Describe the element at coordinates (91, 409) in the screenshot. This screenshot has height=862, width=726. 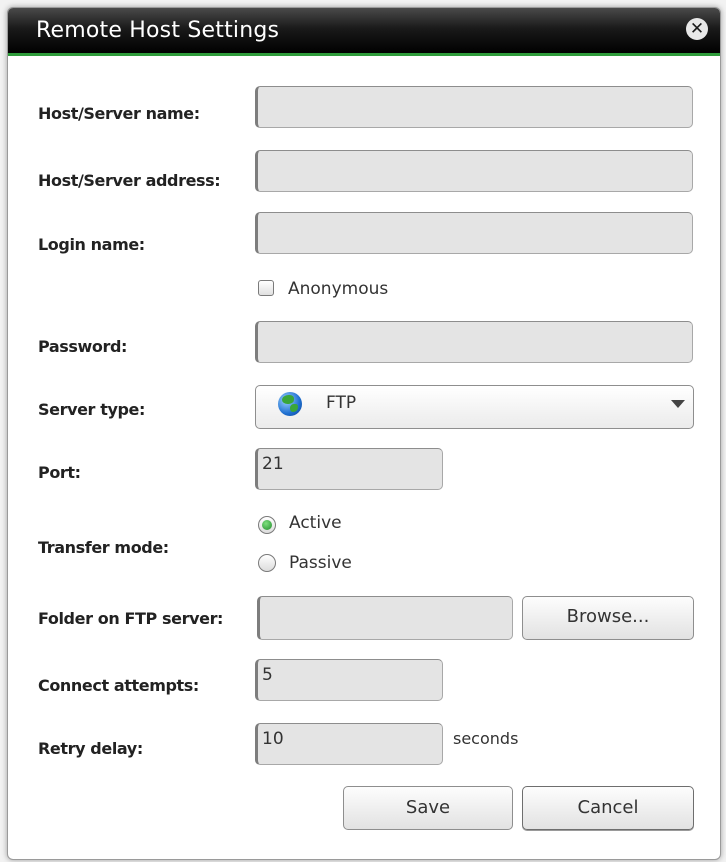
I see `server-type-label: Server type:` at that location.